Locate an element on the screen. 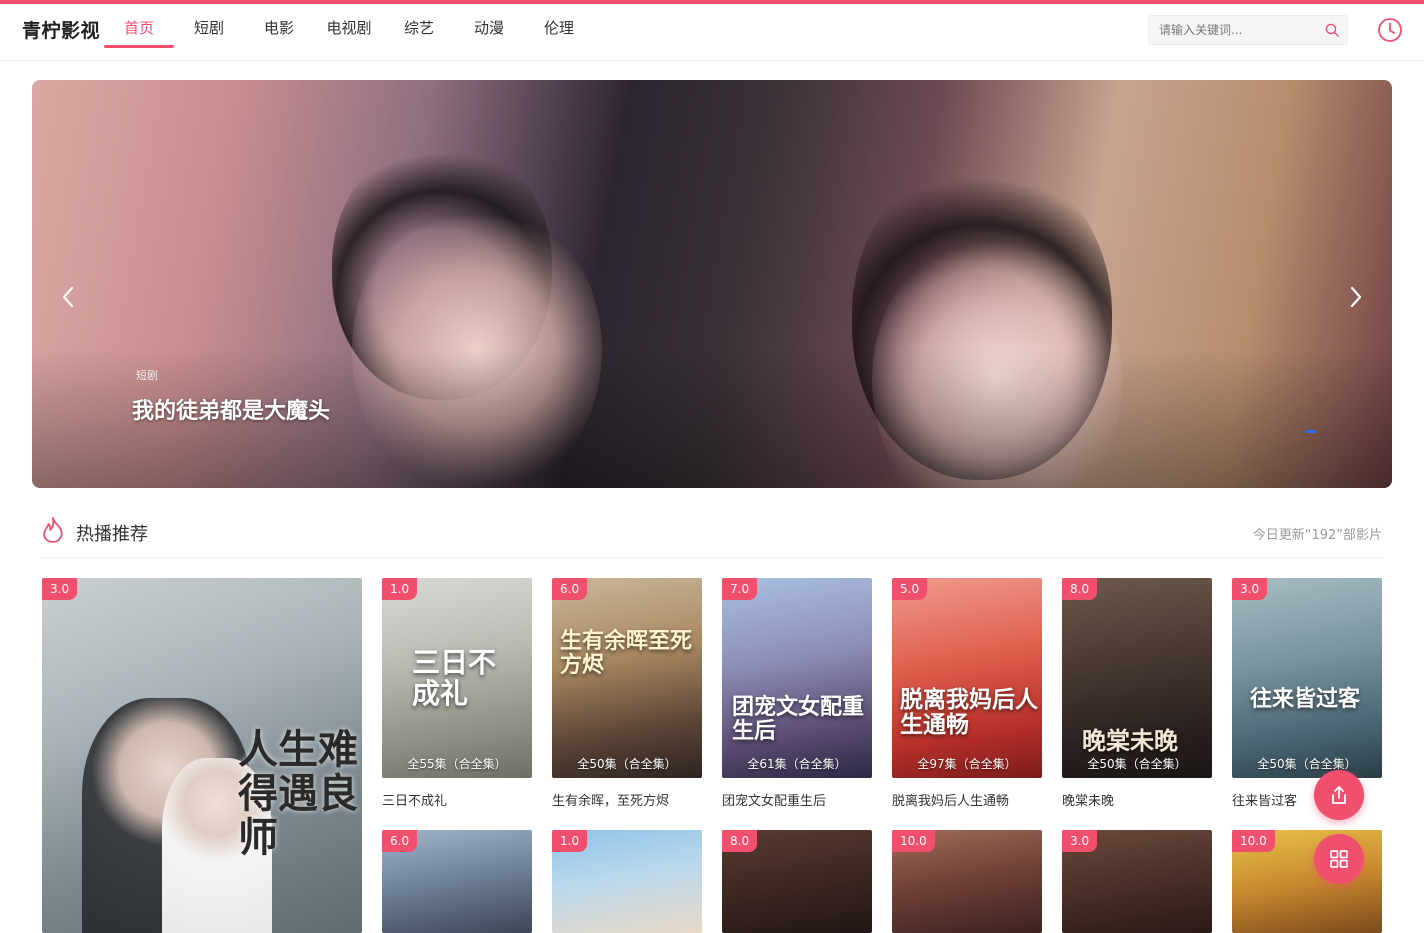 This screenshot has height=933, width=1424. poster: 8.0 晚棠未晚 全50集（合全集） is located at coordinates (1137, 678).